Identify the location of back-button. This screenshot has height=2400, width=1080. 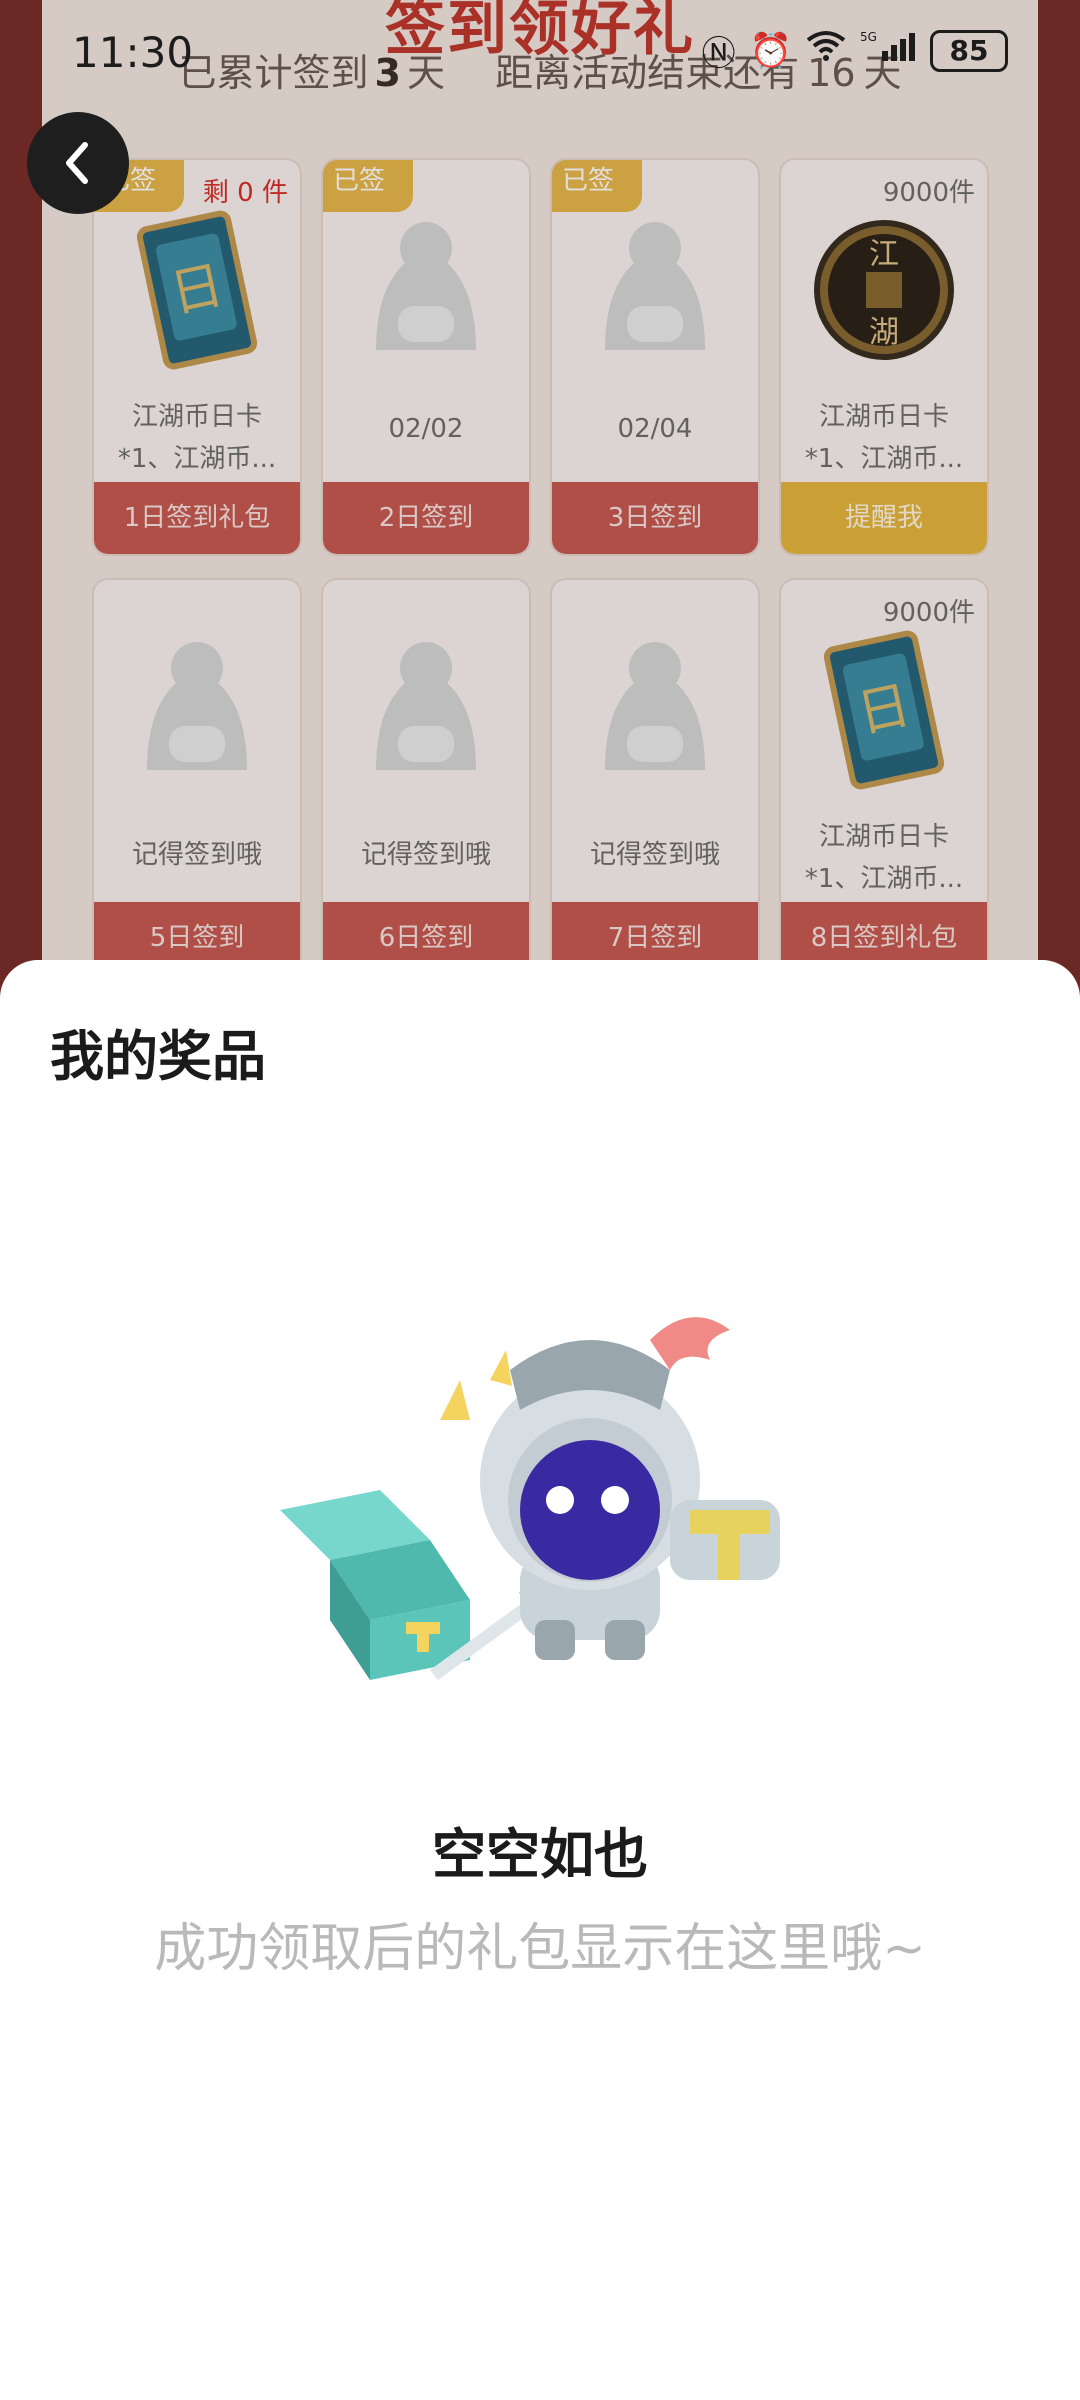
(78, 163).